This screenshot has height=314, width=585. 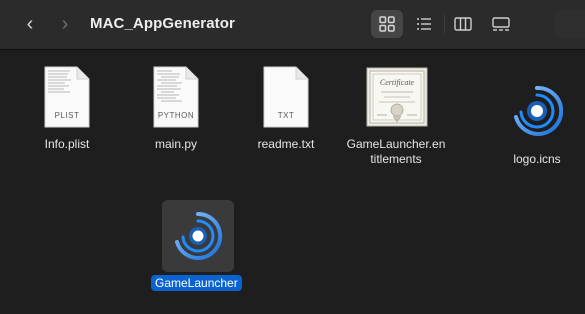 I want to click on file-name-label: logo.icns, so click(x=537, y=159).